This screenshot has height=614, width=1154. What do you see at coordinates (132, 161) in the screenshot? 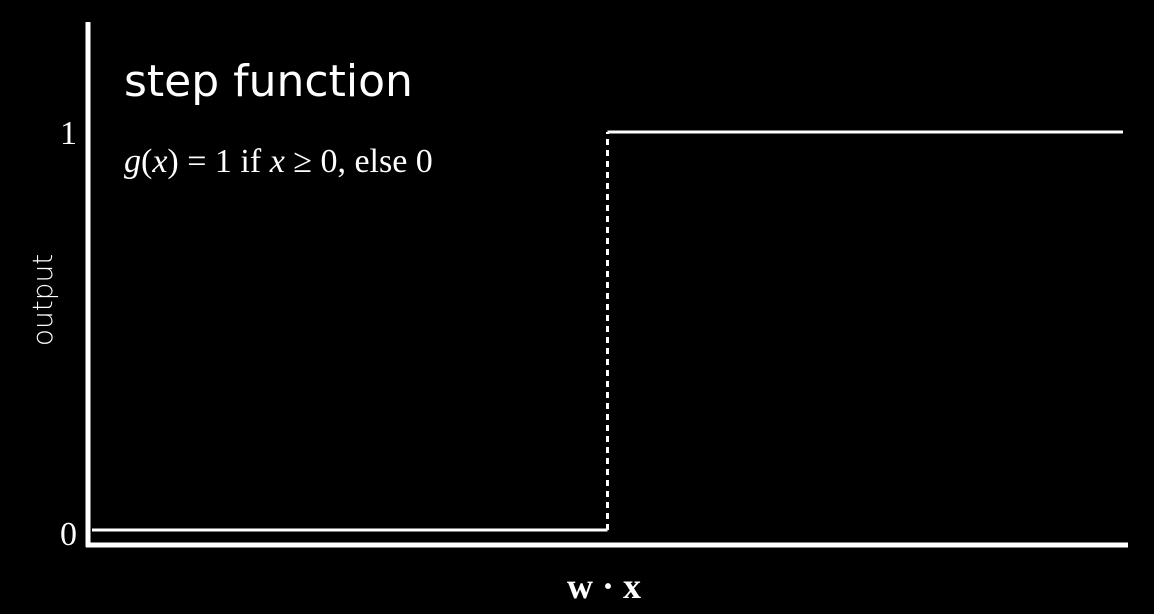
I see `formula-part: g` at bounding box center [132, 161].